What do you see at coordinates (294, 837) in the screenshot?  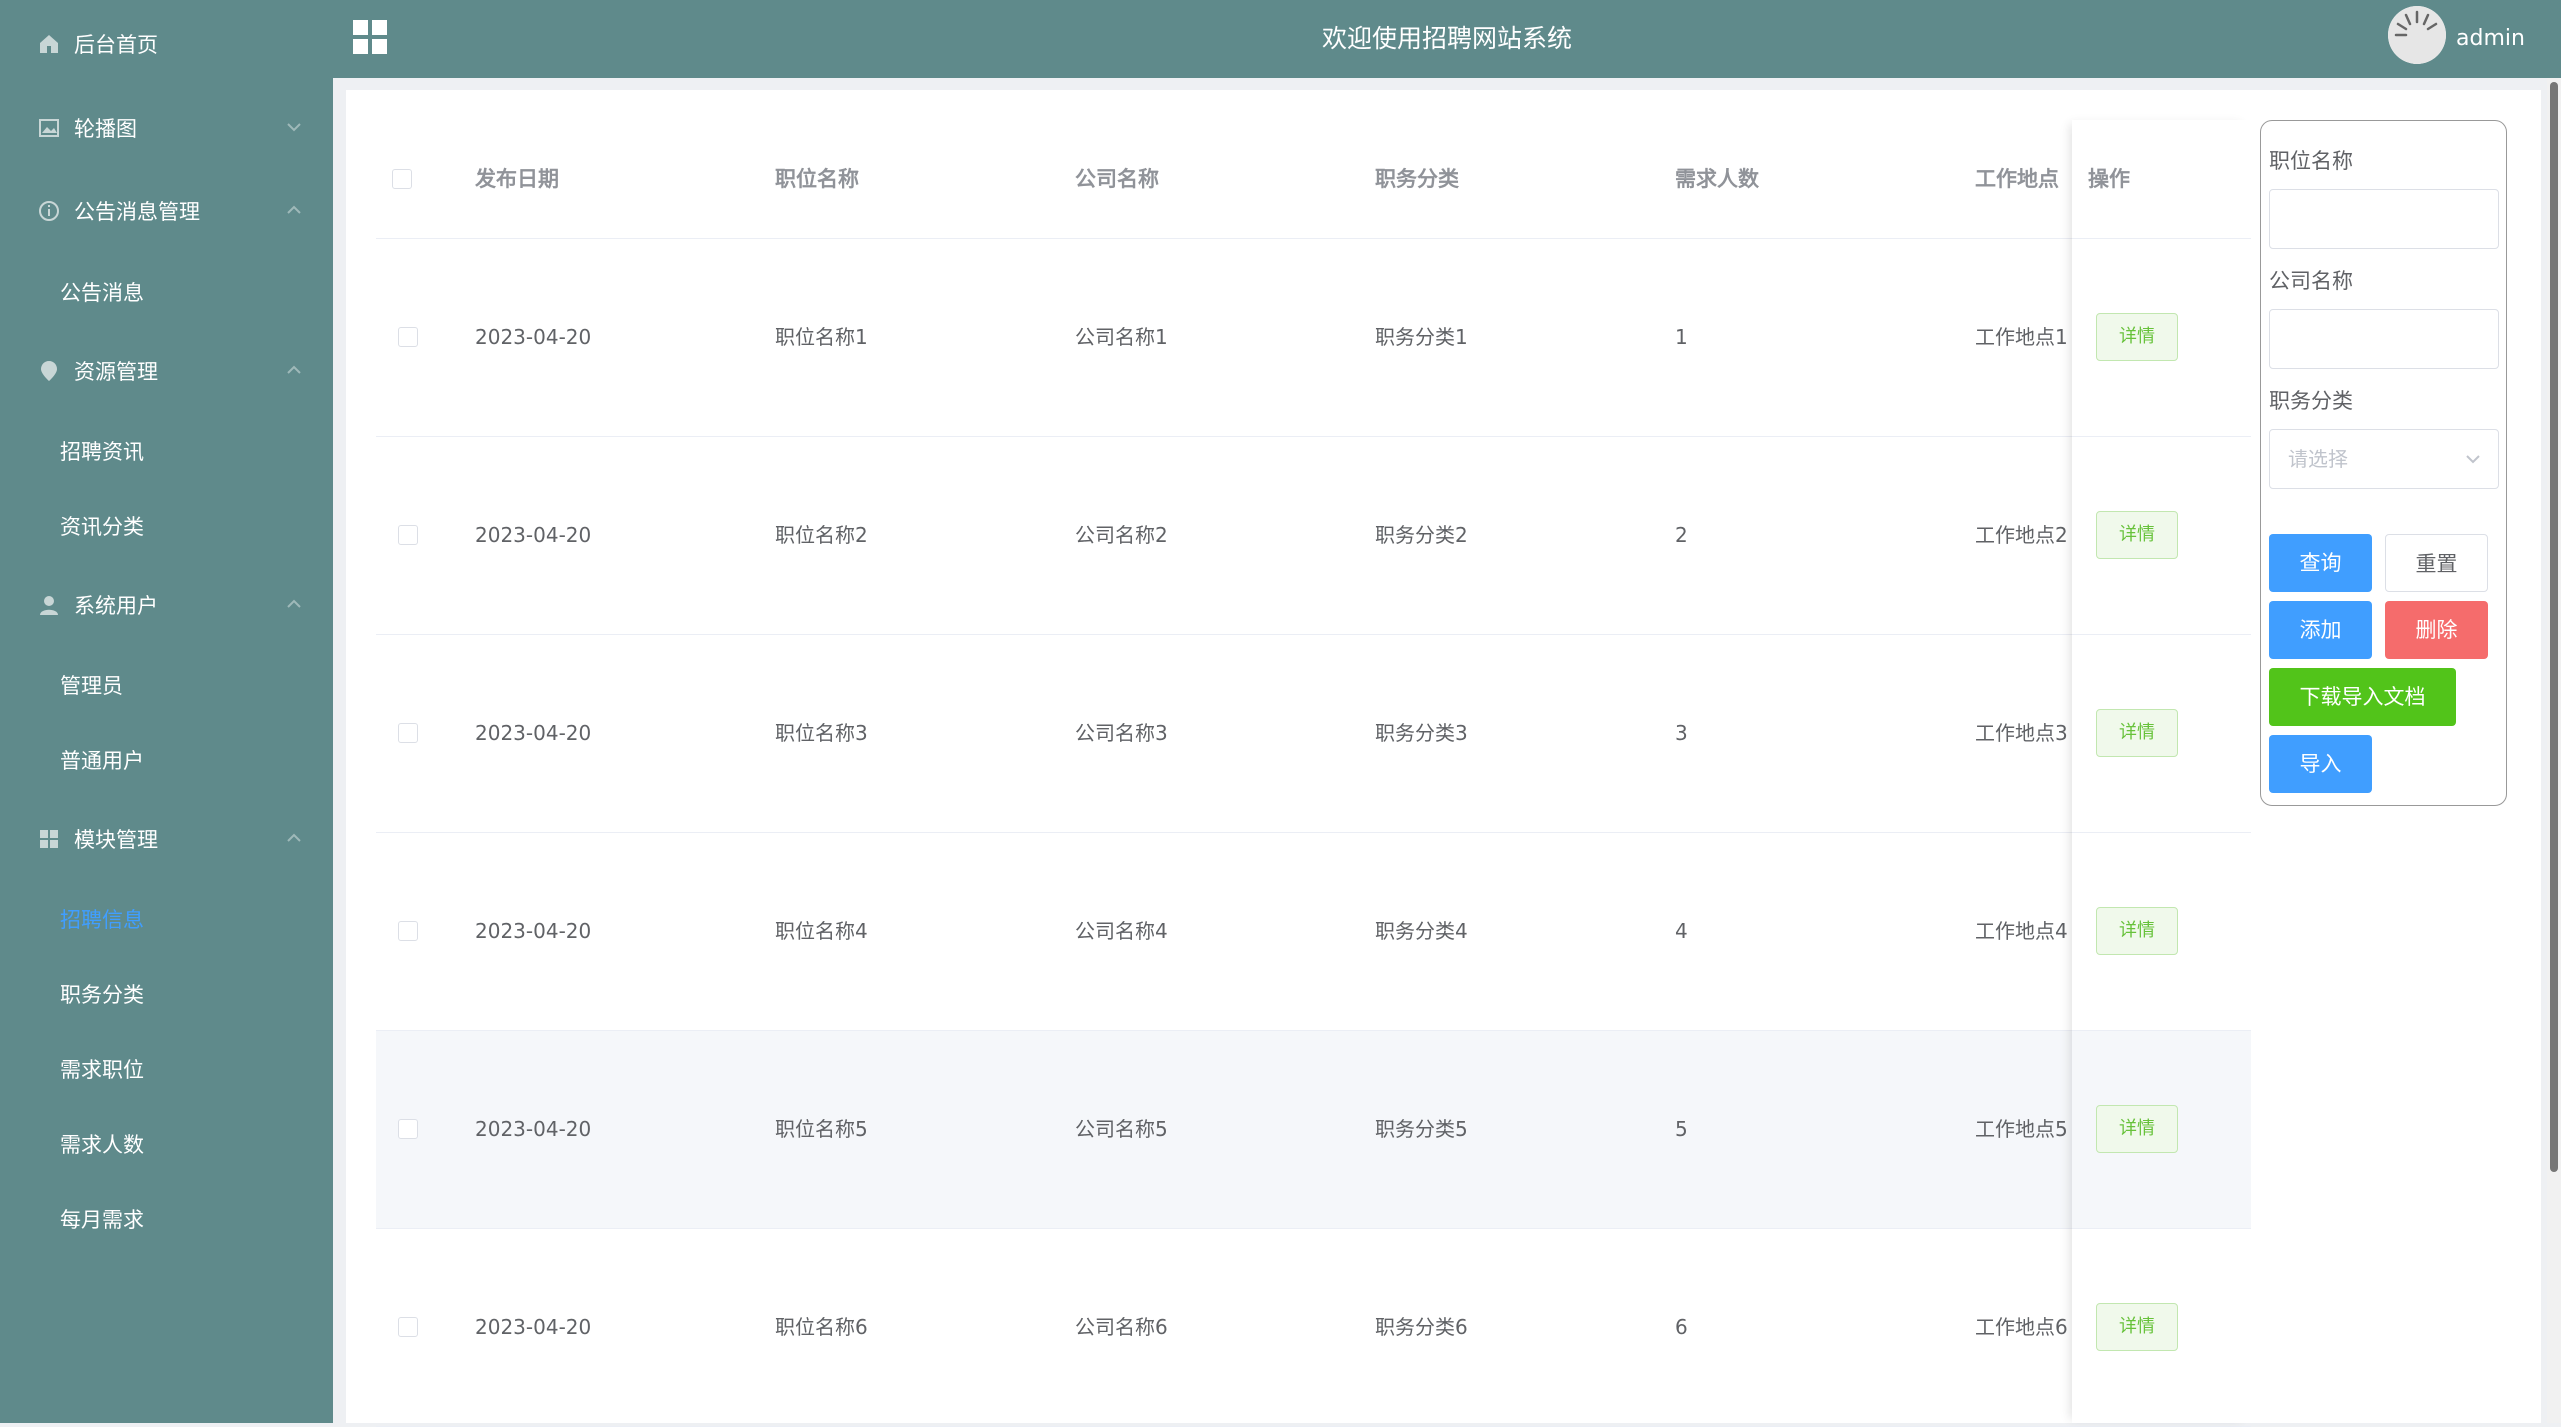 I see `chevron-up-icon` at bounding box center [294, 837].